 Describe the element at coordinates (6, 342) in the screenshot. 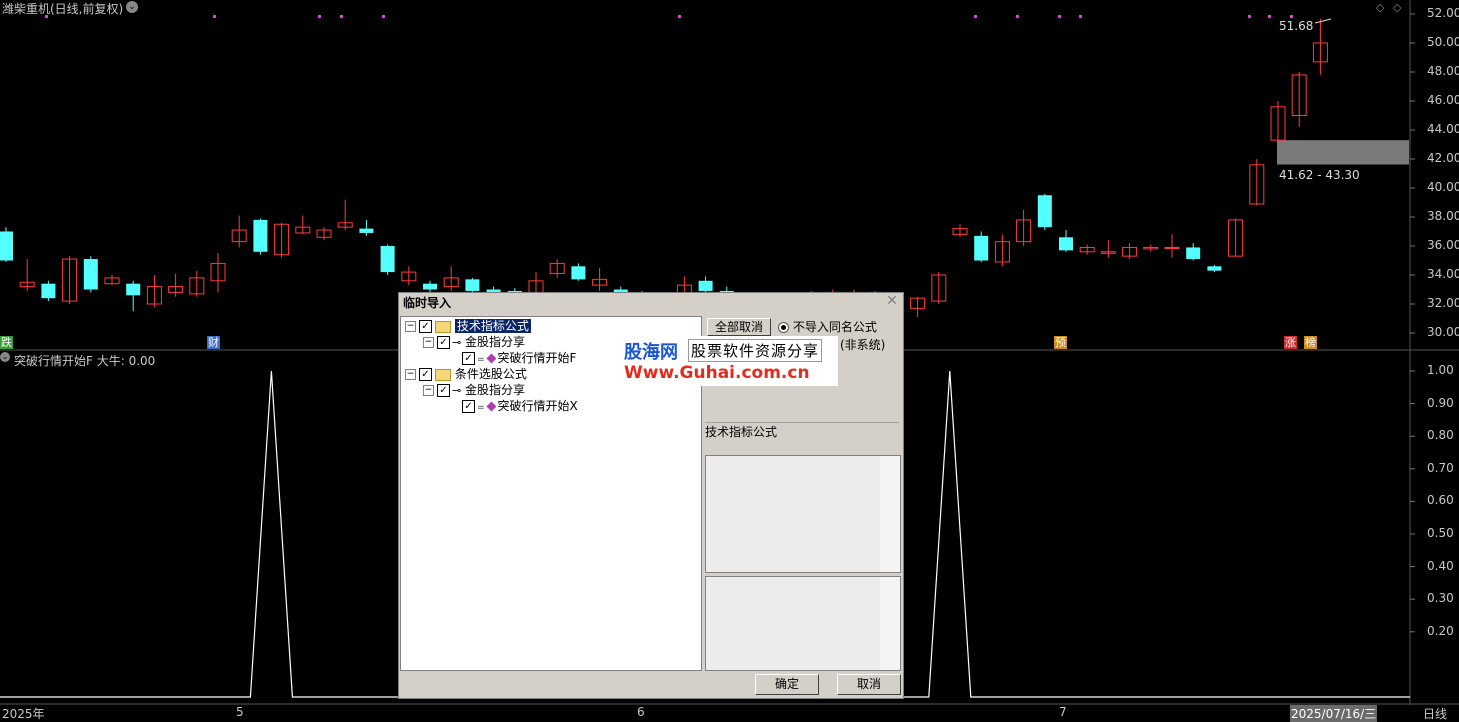

I see `event-marker-fall: 跌` at that location.